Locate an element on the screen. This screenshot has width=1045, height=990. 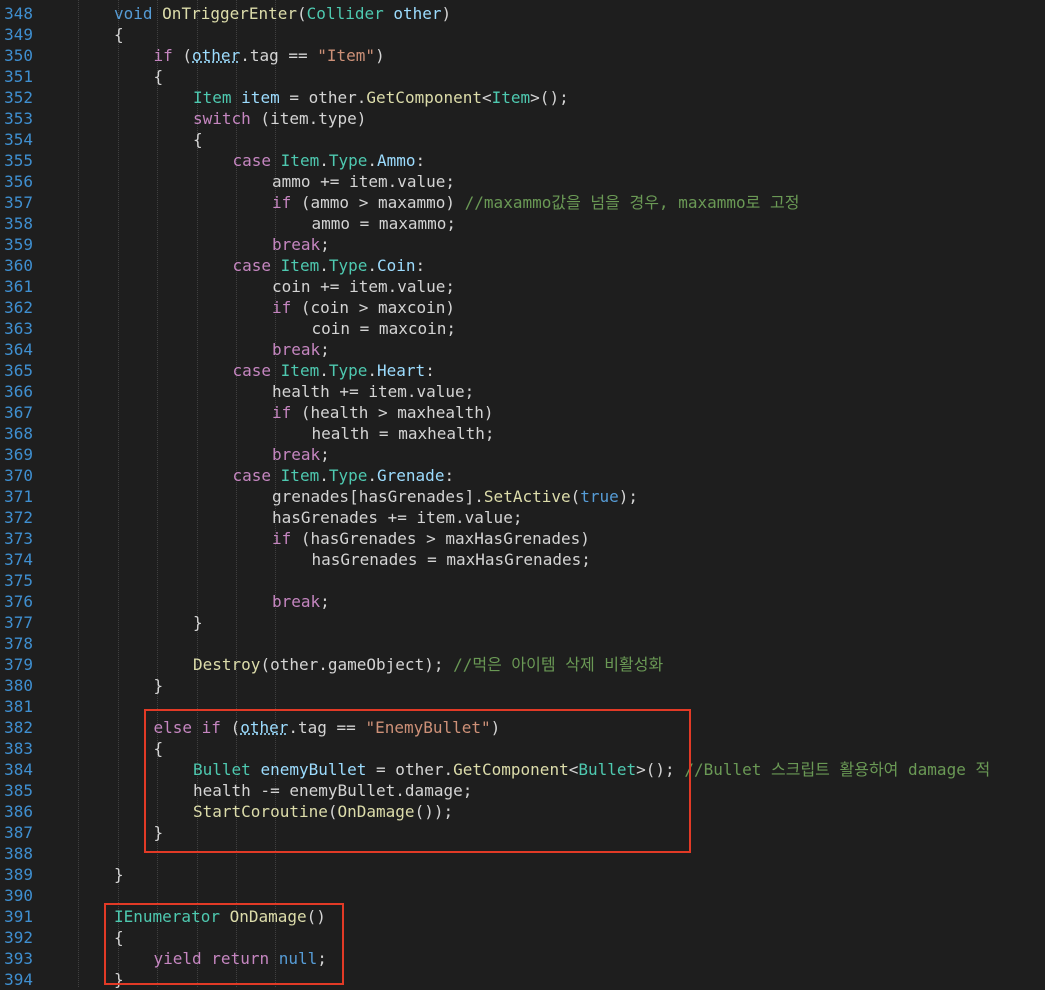
code-line: 354 { is located at coordinates (522, 139).